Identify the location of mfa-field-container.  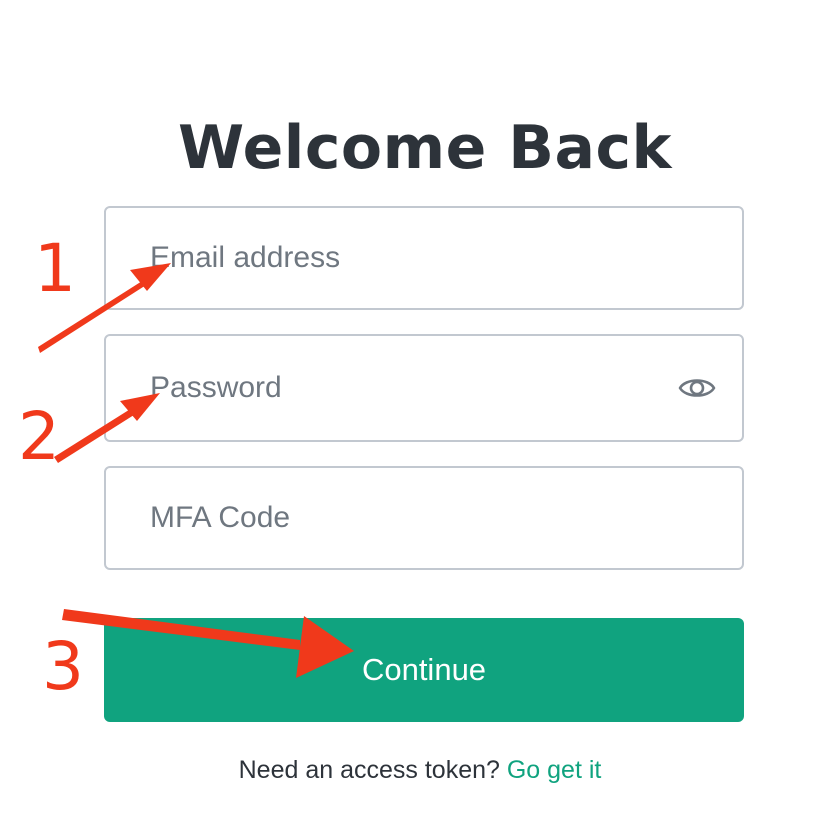
(424, 518).